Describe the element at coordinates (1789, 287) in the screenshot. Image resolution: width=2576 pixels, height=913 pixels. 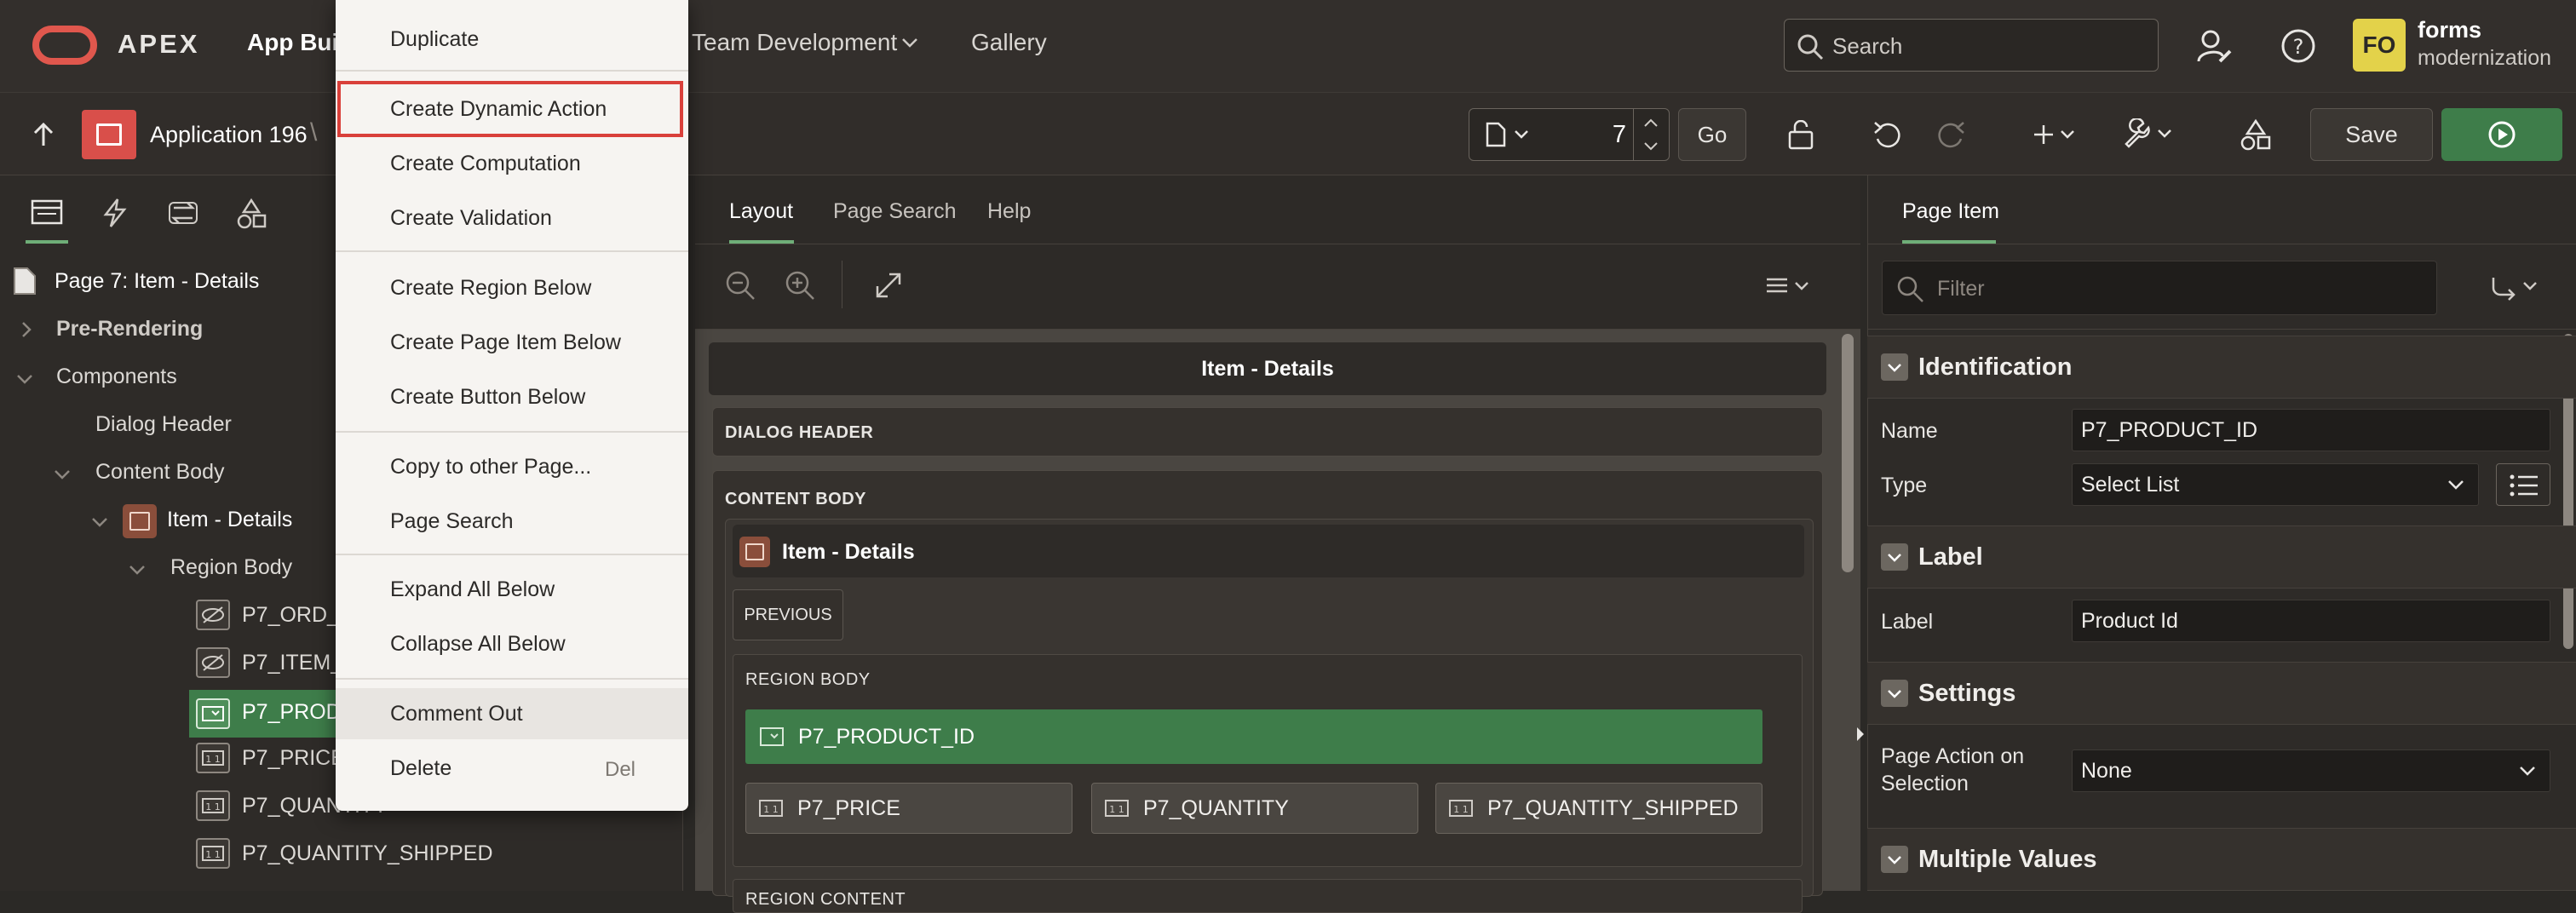
I see `layout-menu-icon` at that location.